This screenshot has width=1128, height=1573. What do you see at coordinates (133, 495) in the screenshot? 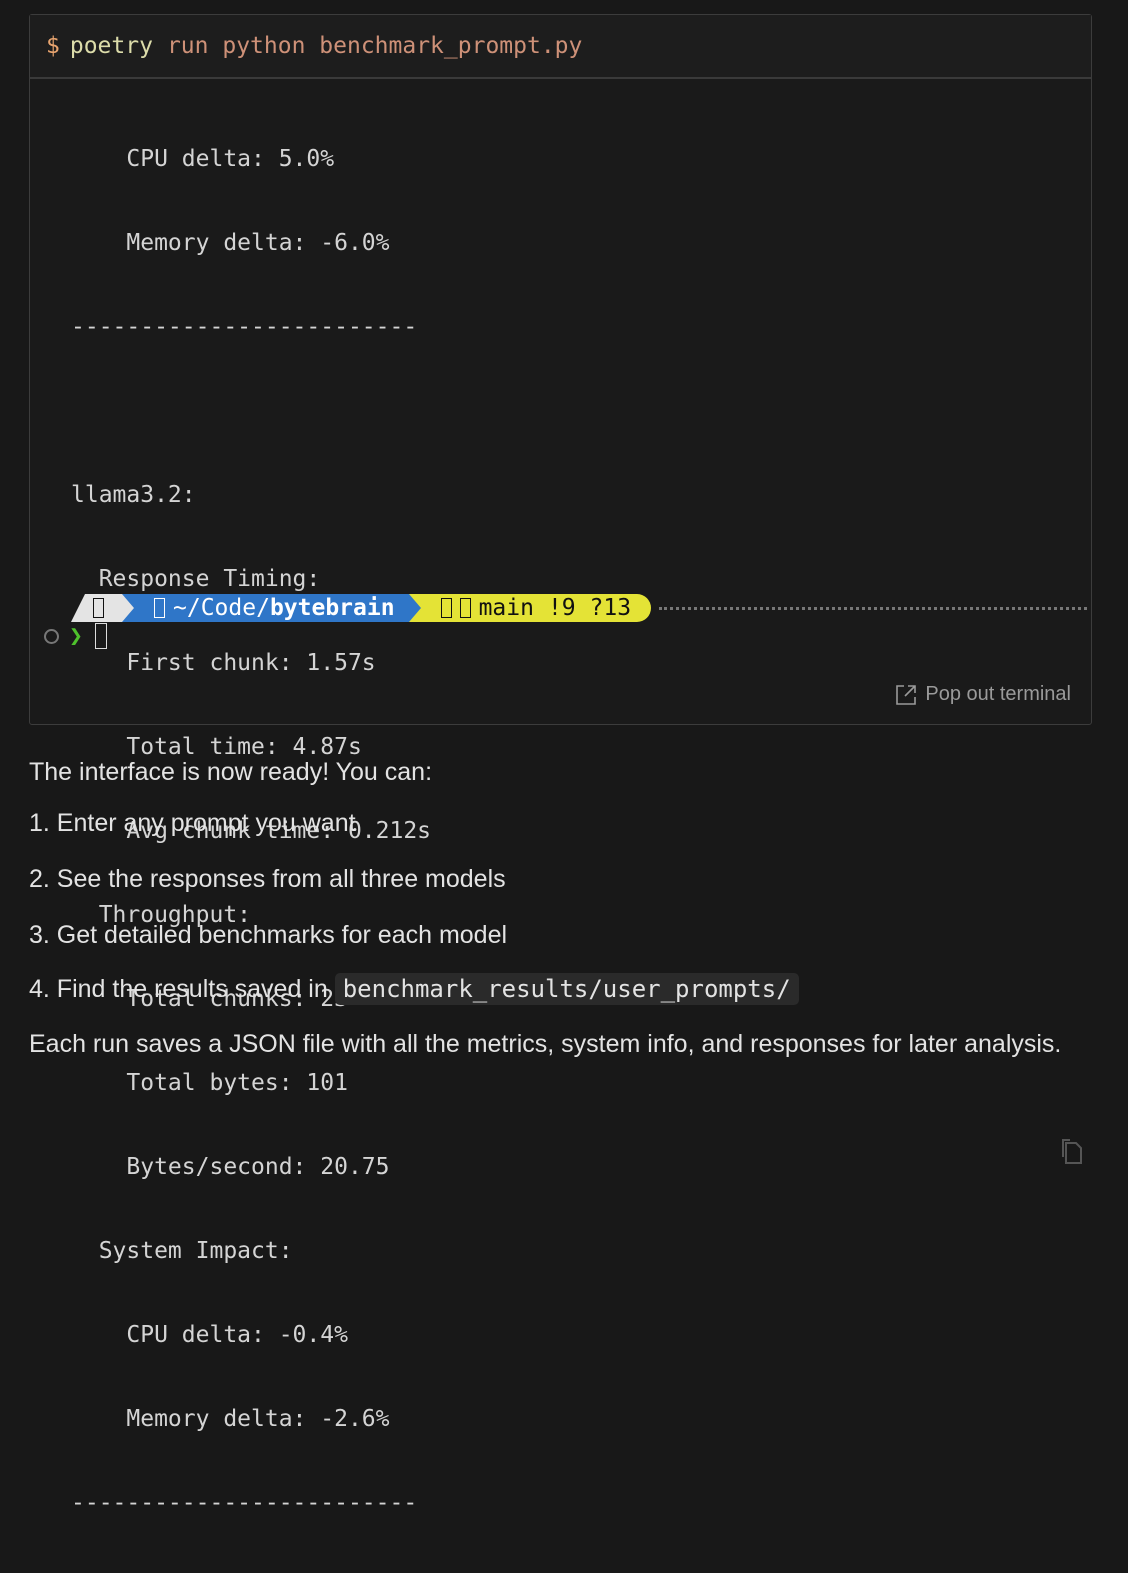
I see `output-line: llama3.2:` at bounding box center [133, 495].